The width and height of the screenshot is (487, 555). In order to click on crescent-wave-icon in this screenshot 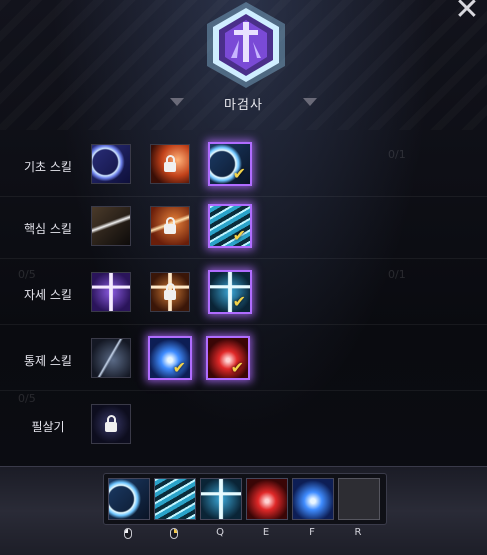, I will do `click(111, 164)`.